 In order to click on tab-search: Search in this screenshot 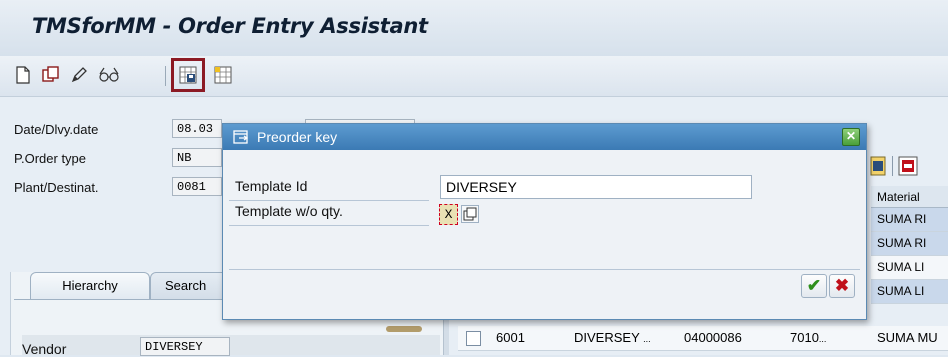, I will do `click(190, 286)`.